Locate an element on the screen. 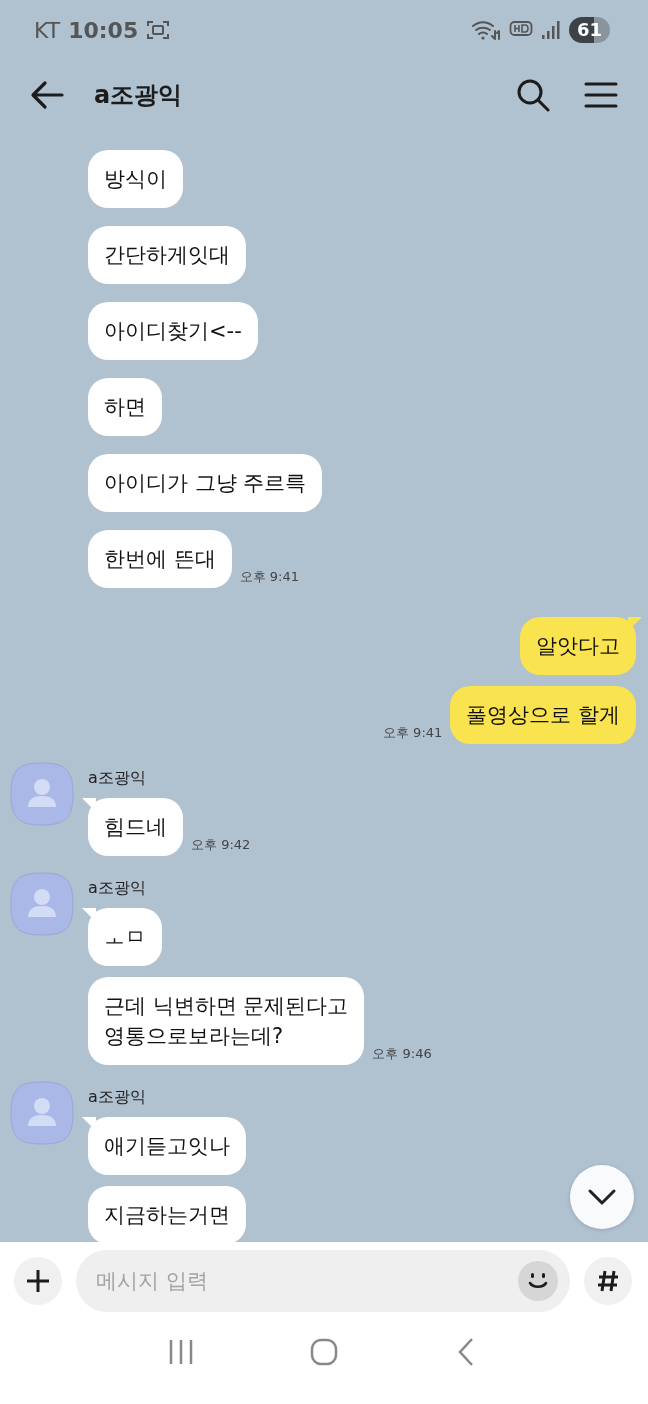 The image size is (648, 1404). message-input-field: 메시지 입력 is located at coordinates (323, 1281).